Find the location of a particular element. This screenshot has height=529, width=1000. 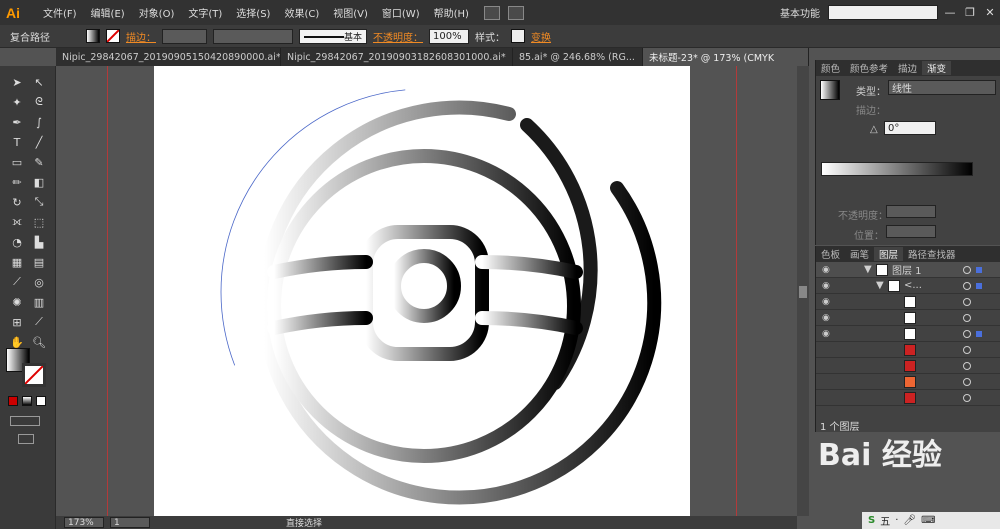

tray-input-mode: 五 is located at coordinates (885, 520).